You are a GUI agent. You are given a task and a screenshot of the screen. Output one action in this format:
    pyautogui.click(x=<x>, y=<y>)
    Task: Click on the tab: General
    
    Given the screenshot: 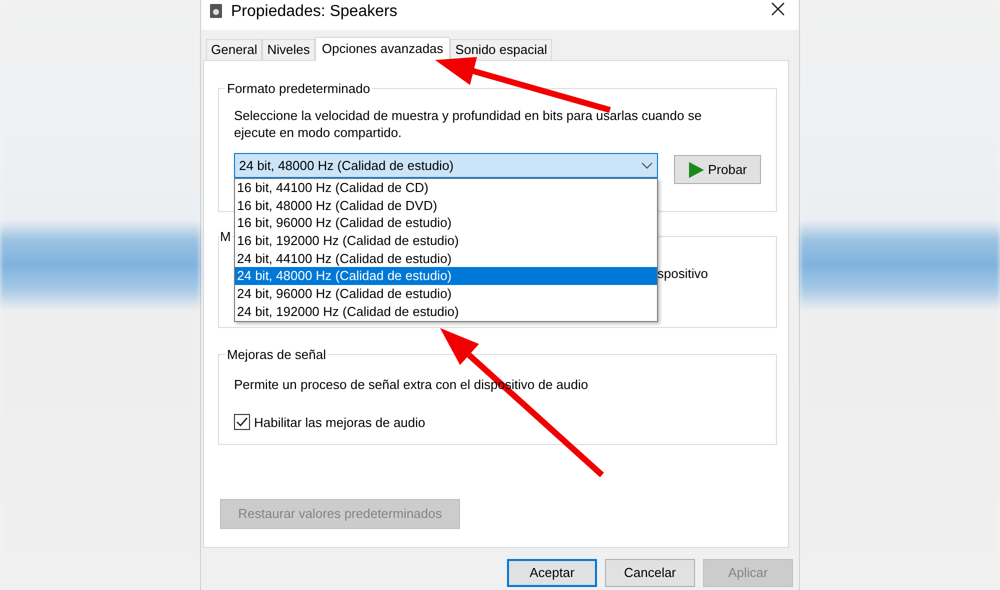 What is the action you would take?
    pyautogui.click(x=234, y=49)
    